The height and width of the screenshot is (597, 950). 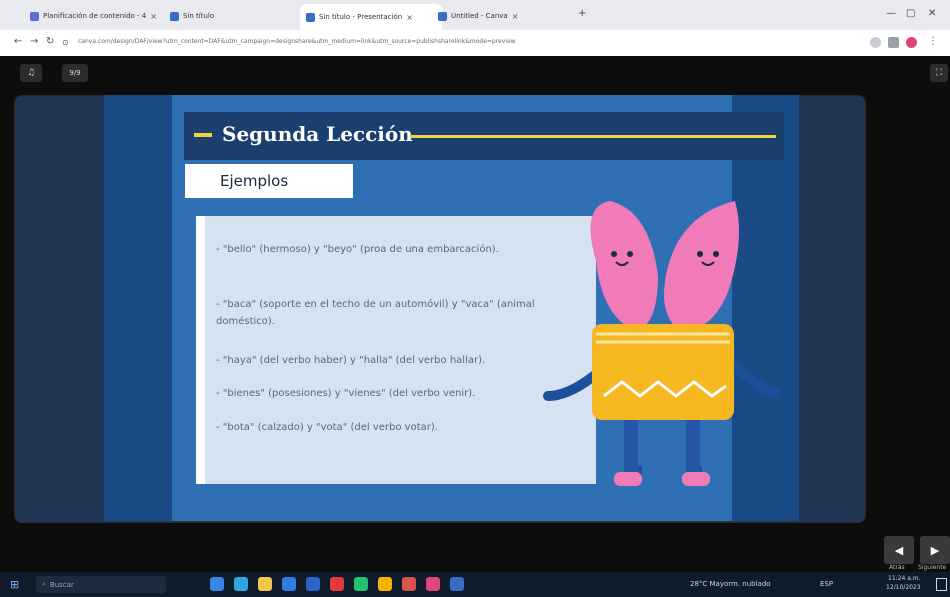 What do you see at coordinates (75, 73) in the screenshot?
I see `page-counter-button: 9/9` at bounding box center [75, 73].